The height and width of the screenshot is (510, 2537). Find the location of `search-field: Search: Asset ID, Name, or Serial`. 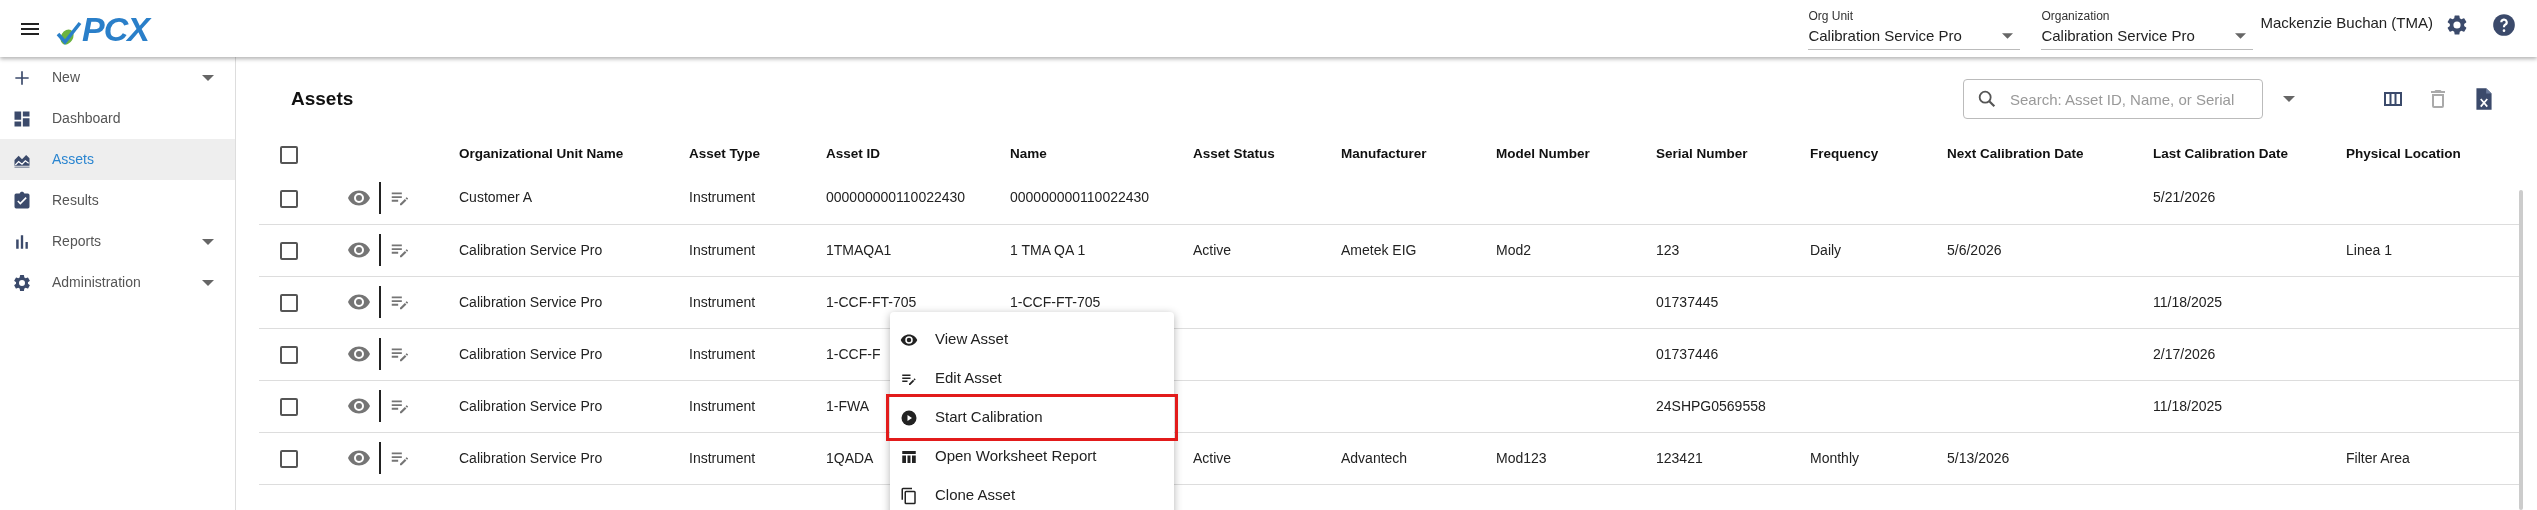

search-field: Search: Asset ID, Name, or Serial is located at coordinates (2113, 99).